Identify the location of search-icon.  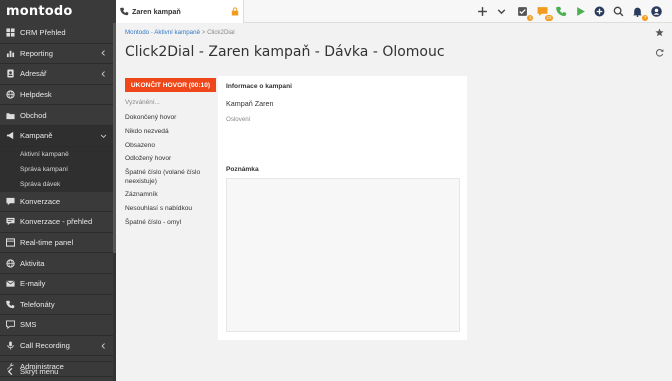
(618, 11).